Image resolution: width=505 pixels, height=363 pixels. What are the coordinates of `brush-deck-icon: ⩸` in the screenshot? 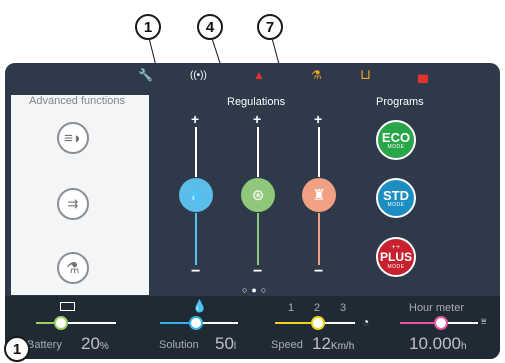 It's located at (484, 321).